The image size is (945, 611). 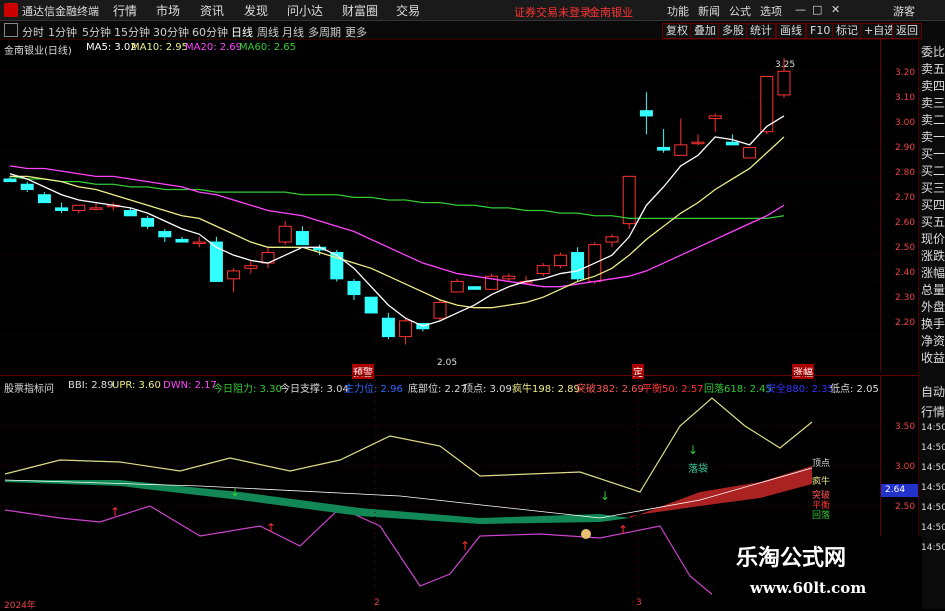 What do you see at coordinates (933, 119) in the screenshot?
I see `side-item: 卖二` at bounding box center [933, 119].